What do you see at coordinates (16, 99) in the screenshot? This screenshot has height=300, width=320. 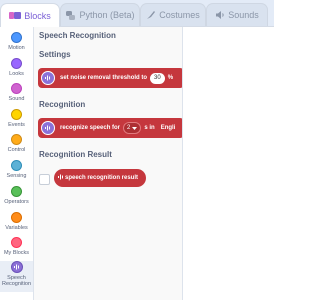 I see `category-label: Sound` at bounding box center [16, 99].